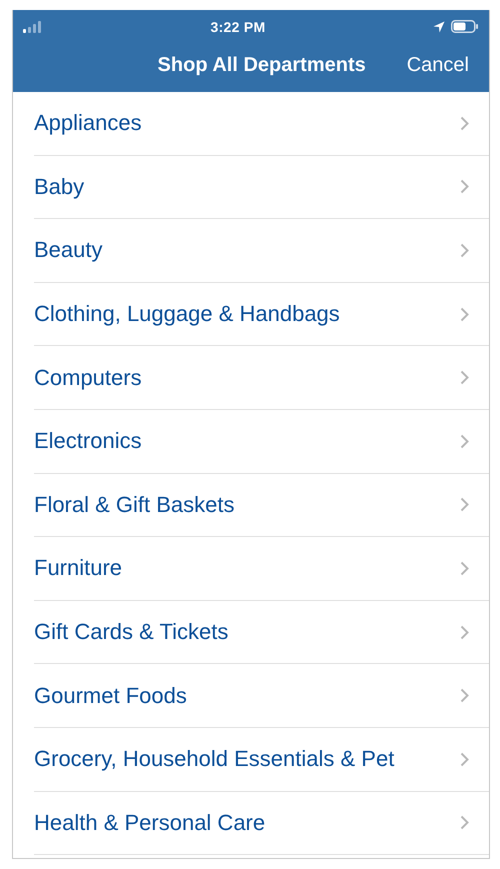  What do you see at coordinates (261, 824) in the screenshot?
I see `department-row: Health & Personal Care` at bounding box center [261, 824].